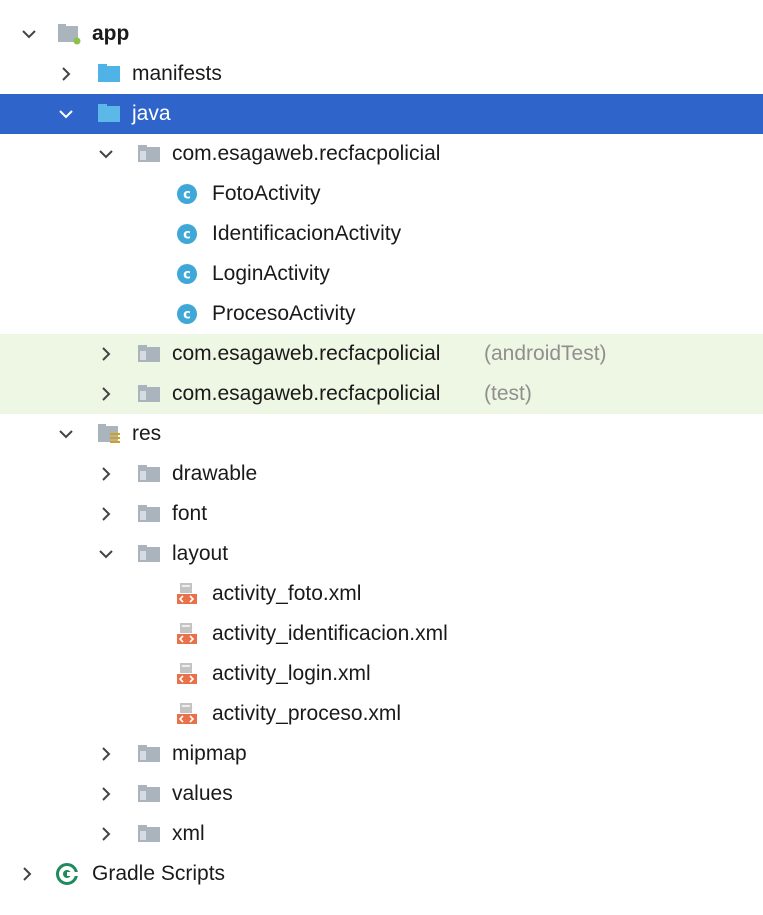 The width and height of the screenshot is (763, 915). I want to click on tree-node-values: values, so click(381, 794).